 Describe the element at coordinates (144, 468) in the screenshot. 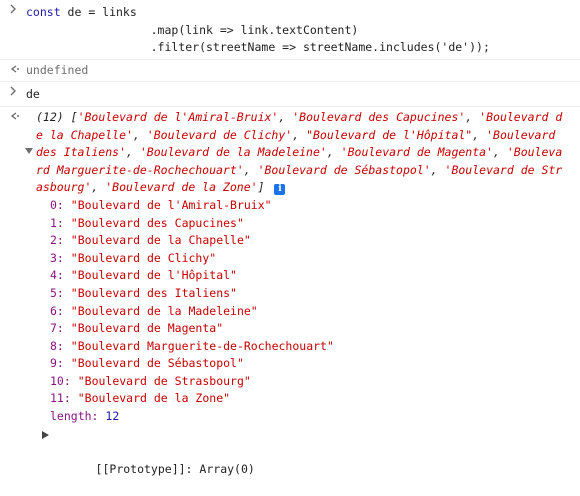

I see `prototype-key: [[Prototype]]:` at that location.